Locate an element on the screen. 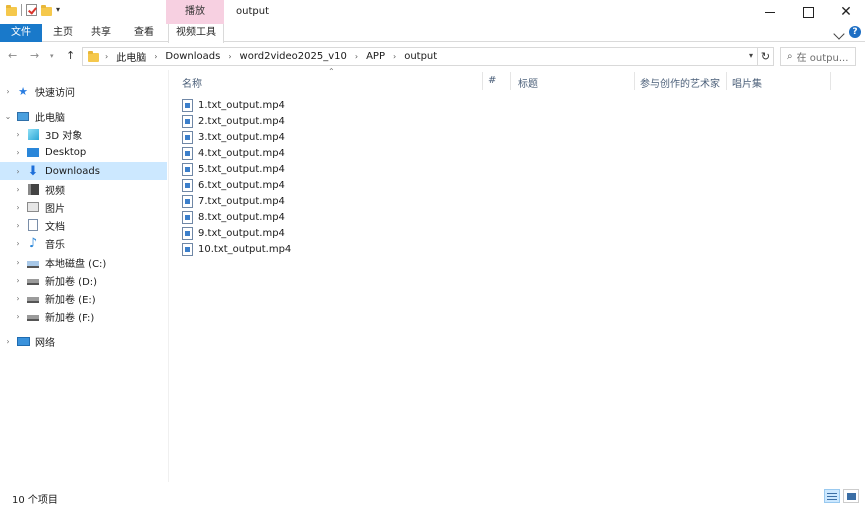 This screenshot has width=865, height=507. sidebar-item-music: › ♪ 音乐 is located at coordinates (83, 243).